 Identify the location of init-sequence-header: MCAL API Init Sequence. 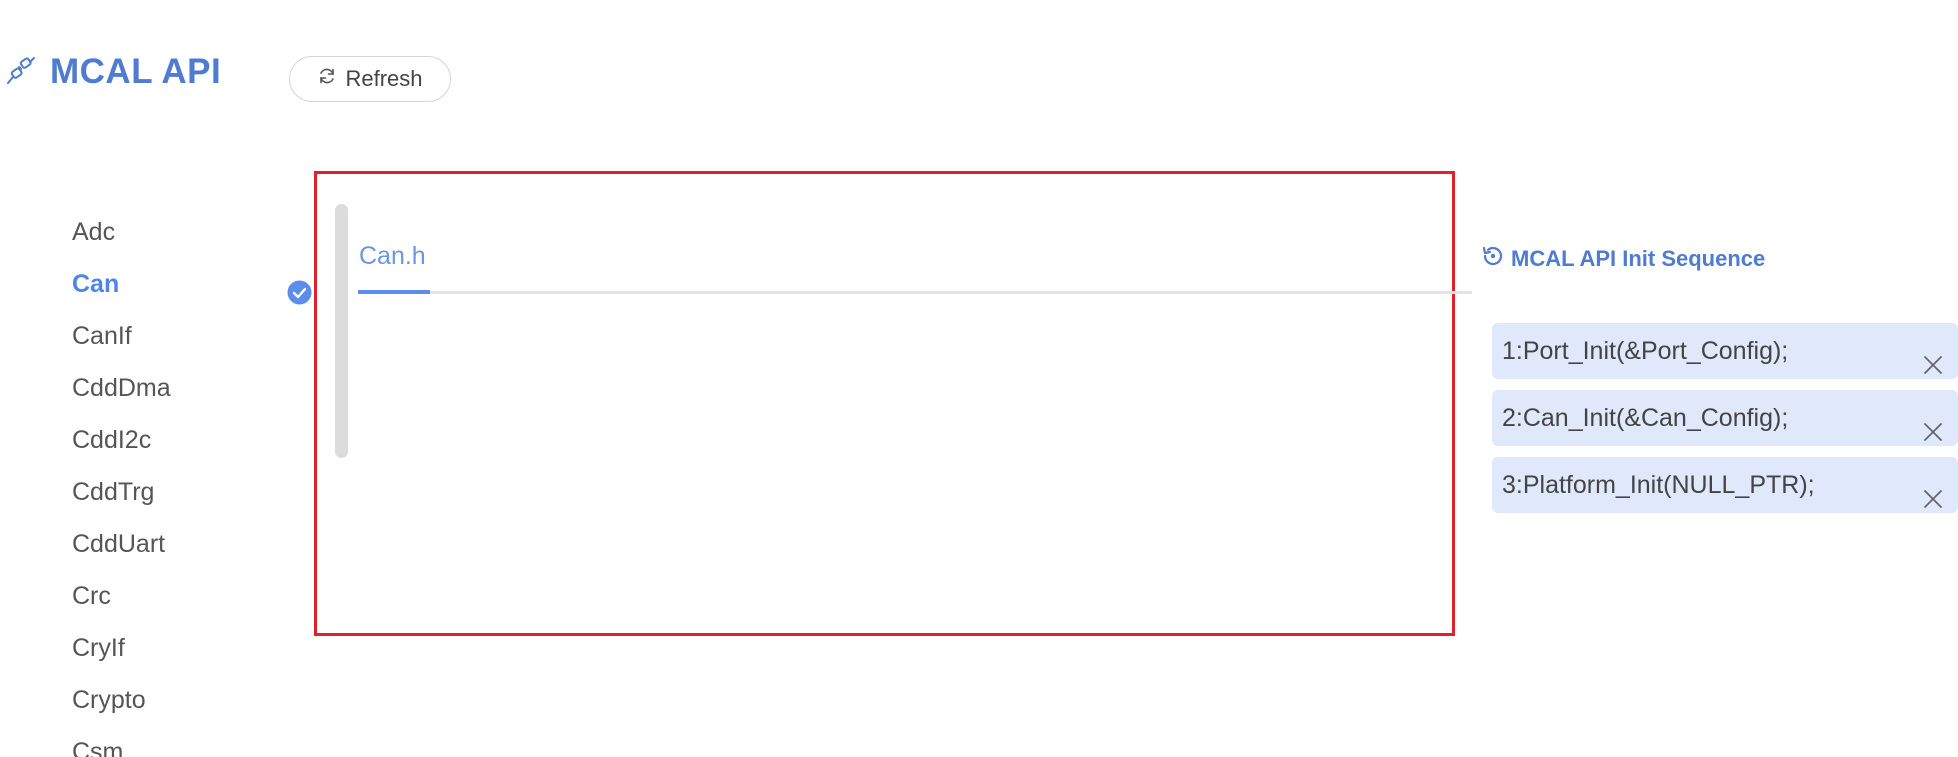
(1623, 259).